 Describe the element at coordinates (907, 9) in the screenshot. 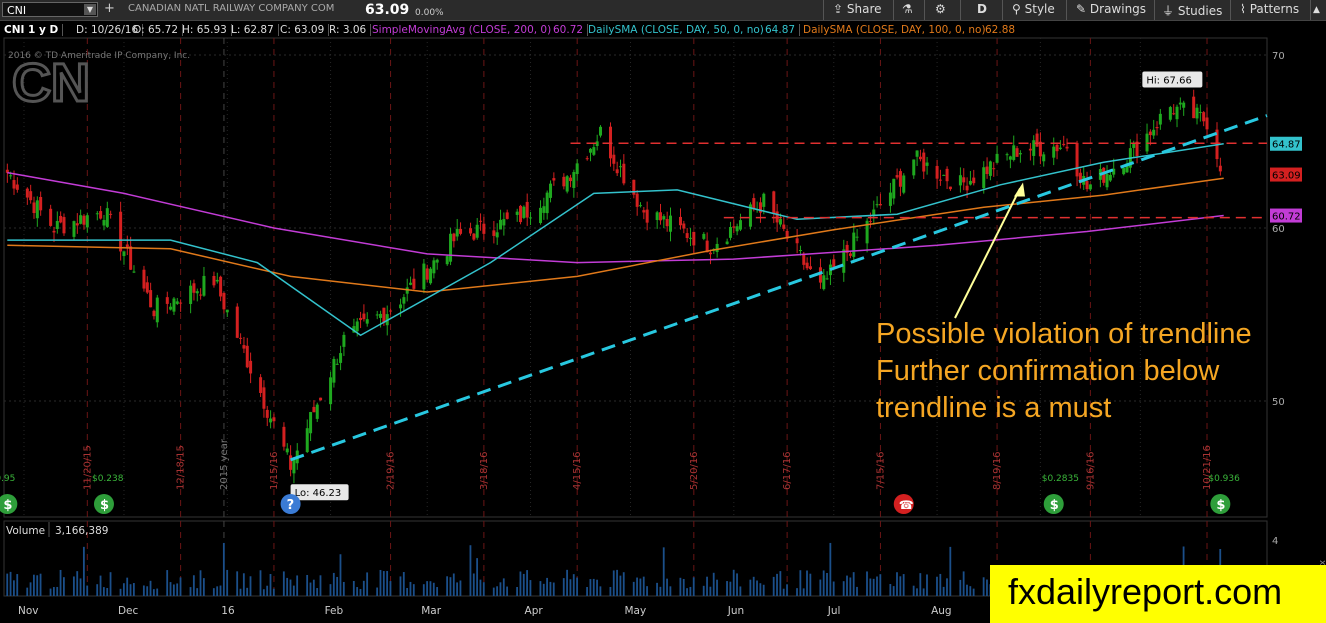

I see `flask-icon: ⚗` at that location.